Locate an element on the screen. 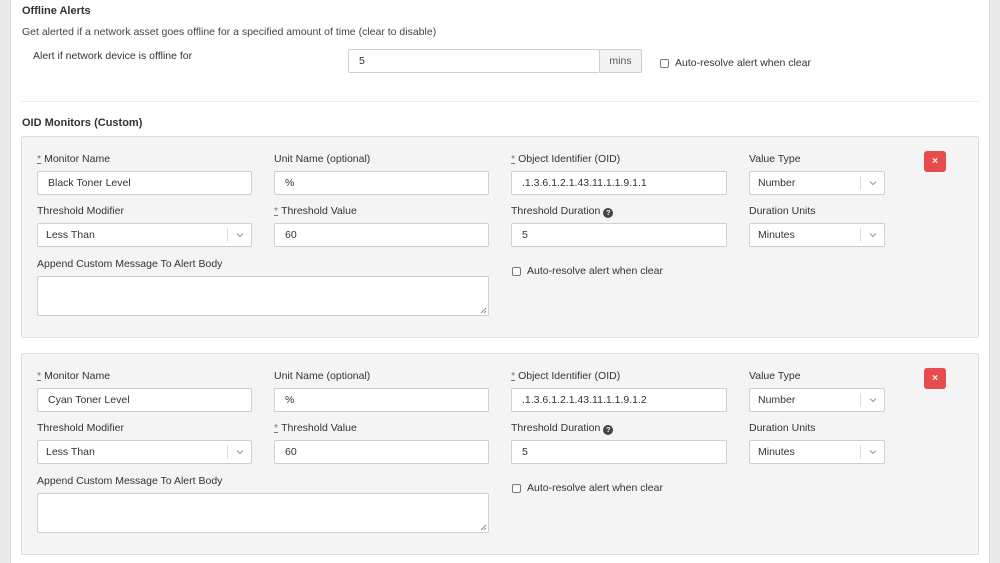 Image resolution: width=1000 pixels, height=563 pixels. oid-value: .1.3.6.1.2.1.43.11.1.1.9.1.2 is located at coordinates (584, 400).